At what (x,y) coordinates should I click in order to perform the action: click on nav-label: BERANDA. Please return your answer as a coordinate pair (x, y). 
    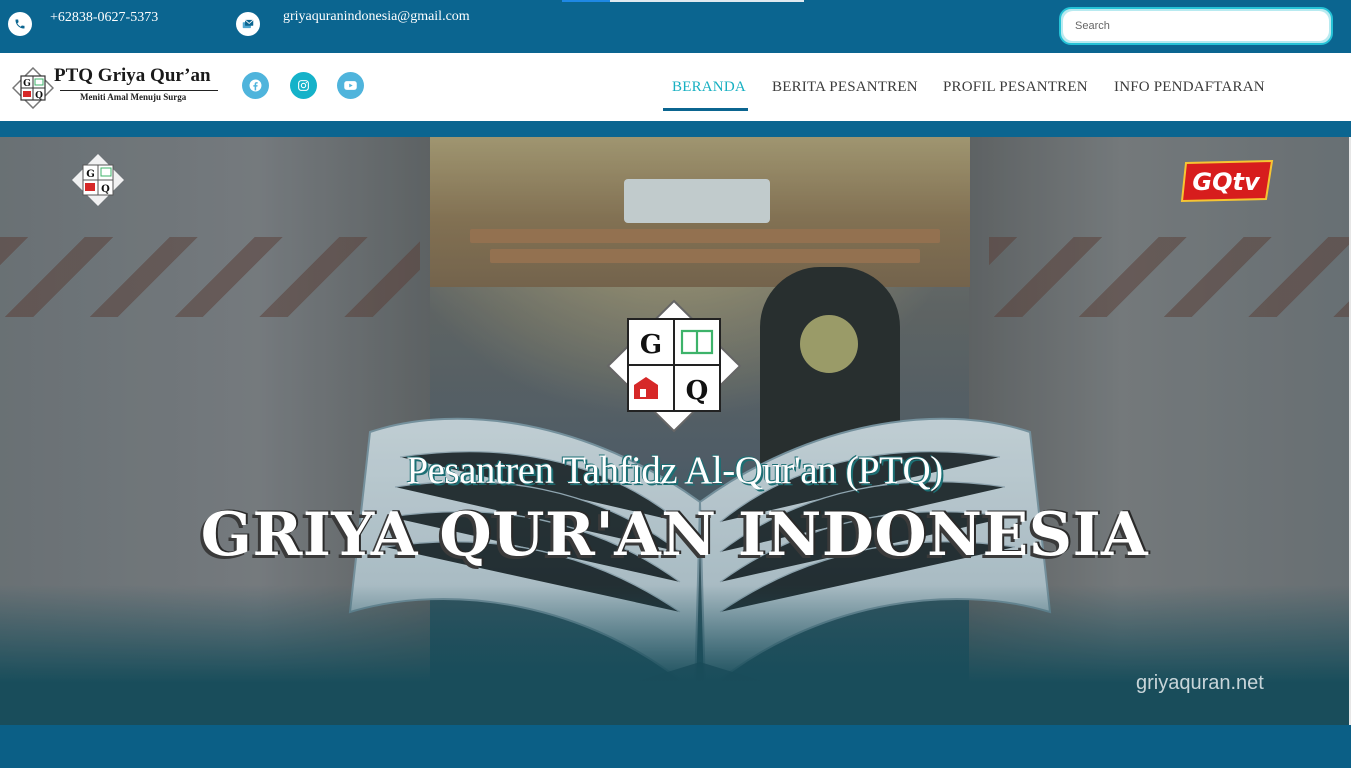
    Looking at the image, I should click on (709, 86).